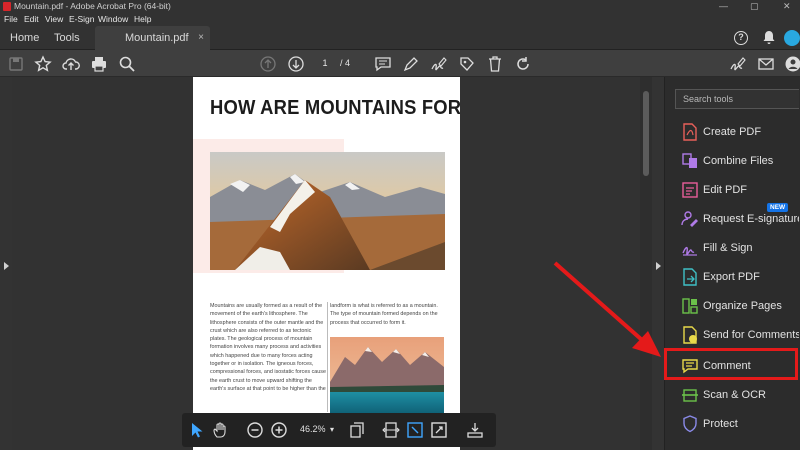  What do you see at coordinates (157, 38) in the screenshot?
I see `tab-document-label: Mountain.pdf` at bounding box center [157, 38].